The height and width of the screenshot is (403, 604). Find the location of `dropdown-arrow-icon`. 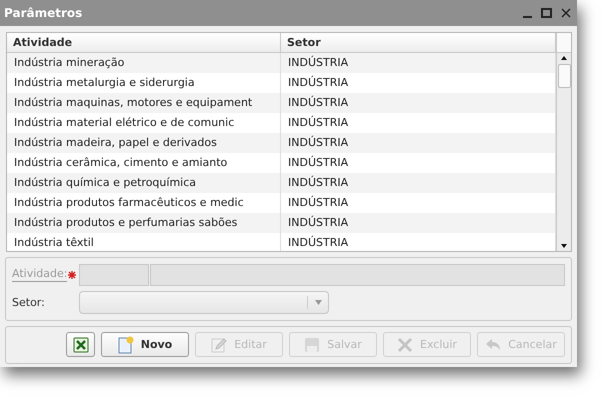

dropdown-arrow-icon is located at coordinates (318, 302).